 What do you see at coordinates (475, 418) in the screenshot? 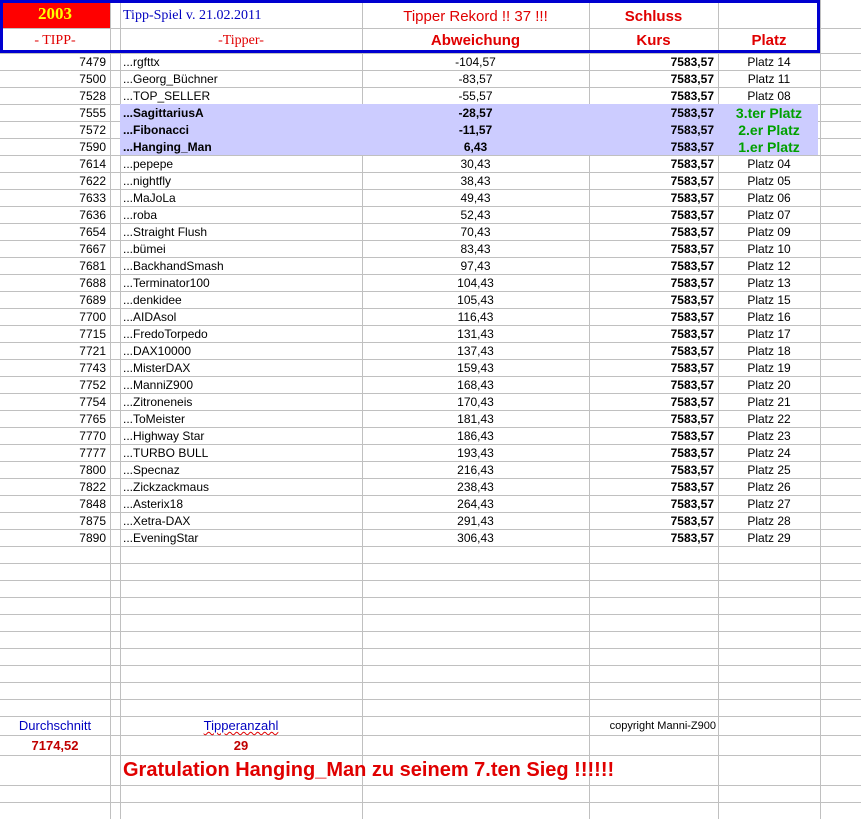
I see `abweichung-cell: 181,43` at bounding box center [475, 418].